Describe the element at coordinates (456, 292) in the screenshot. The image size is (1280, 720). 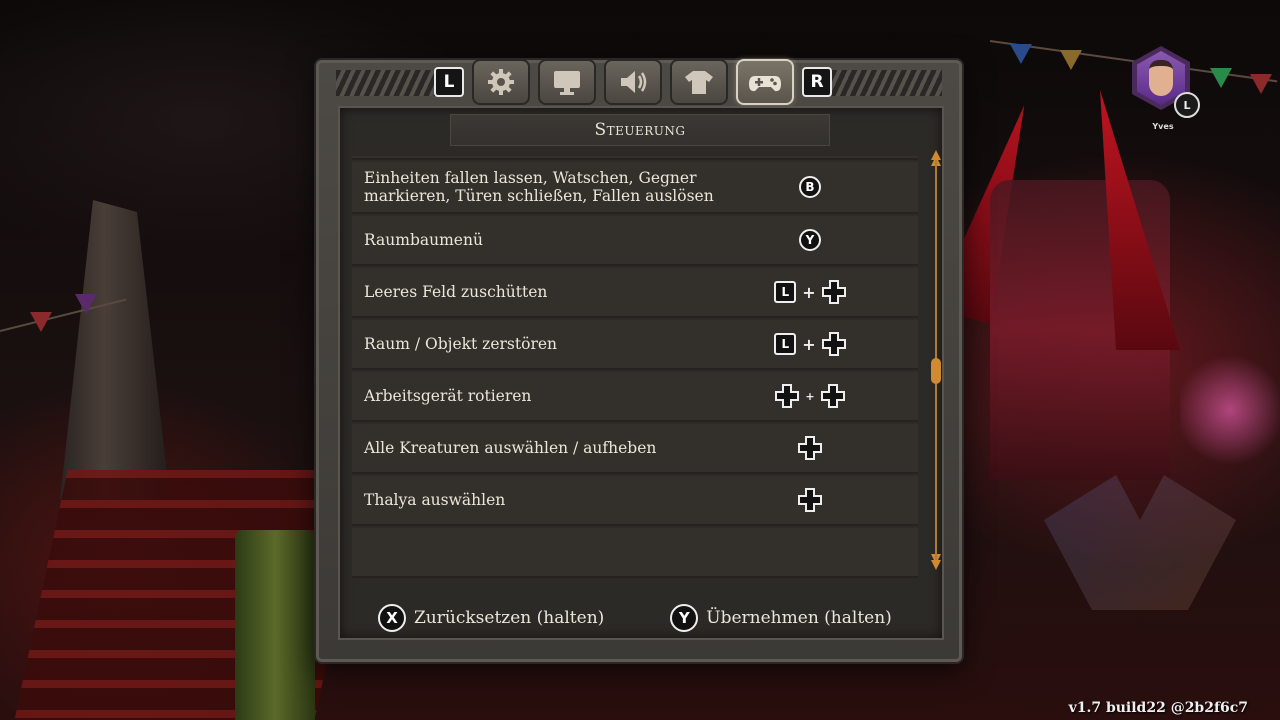
I see `control-label: Leeres Feld zuschütten` at that location.